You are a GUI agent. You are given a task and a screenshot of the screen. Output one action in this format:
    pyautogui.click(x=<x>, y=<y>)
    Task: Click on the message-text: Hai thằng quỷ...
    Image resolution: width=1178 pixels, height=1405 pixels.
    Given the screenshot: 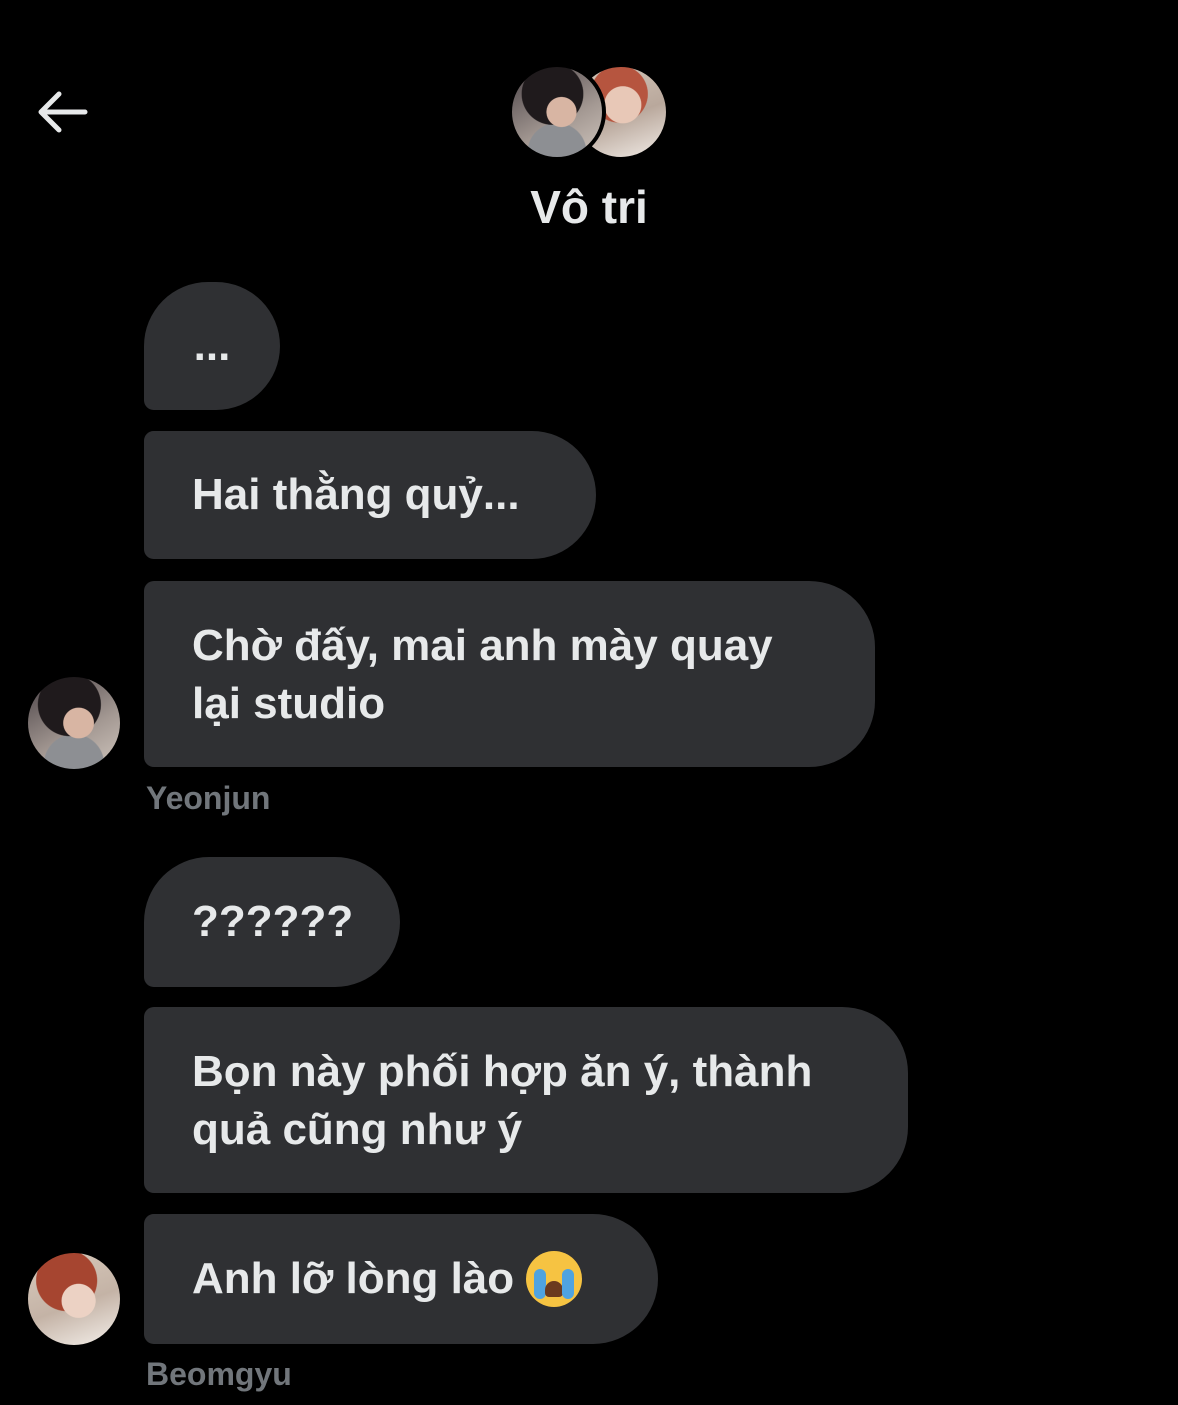 What is the action you would take?
    pyautogui.click(x=356, y=494)
    